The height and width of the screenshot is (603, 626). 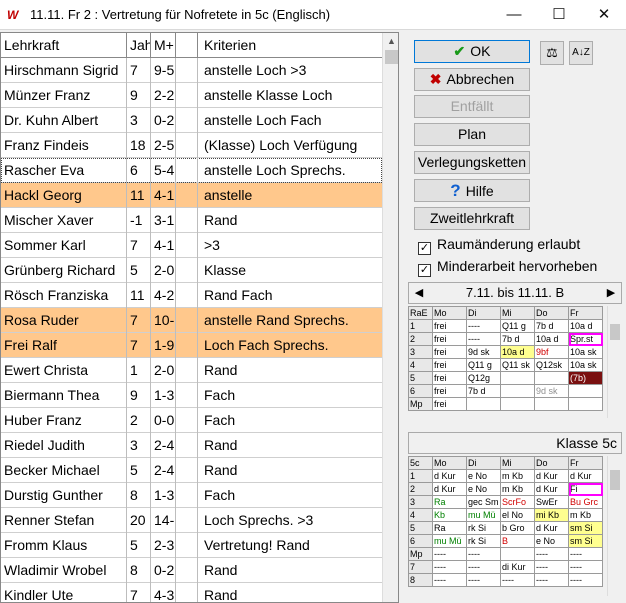 What do you see at coordinates (514, 15) in the screenshot?
I see `minimize-button: —` at bounding box center [514, 15].